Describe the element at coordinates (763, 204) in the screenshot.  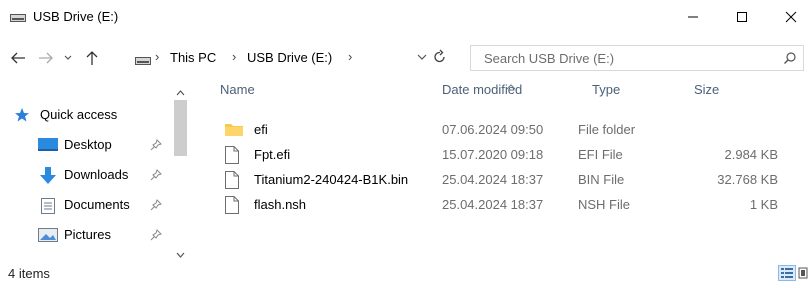
I see `file-size: 1 KB` at that location.